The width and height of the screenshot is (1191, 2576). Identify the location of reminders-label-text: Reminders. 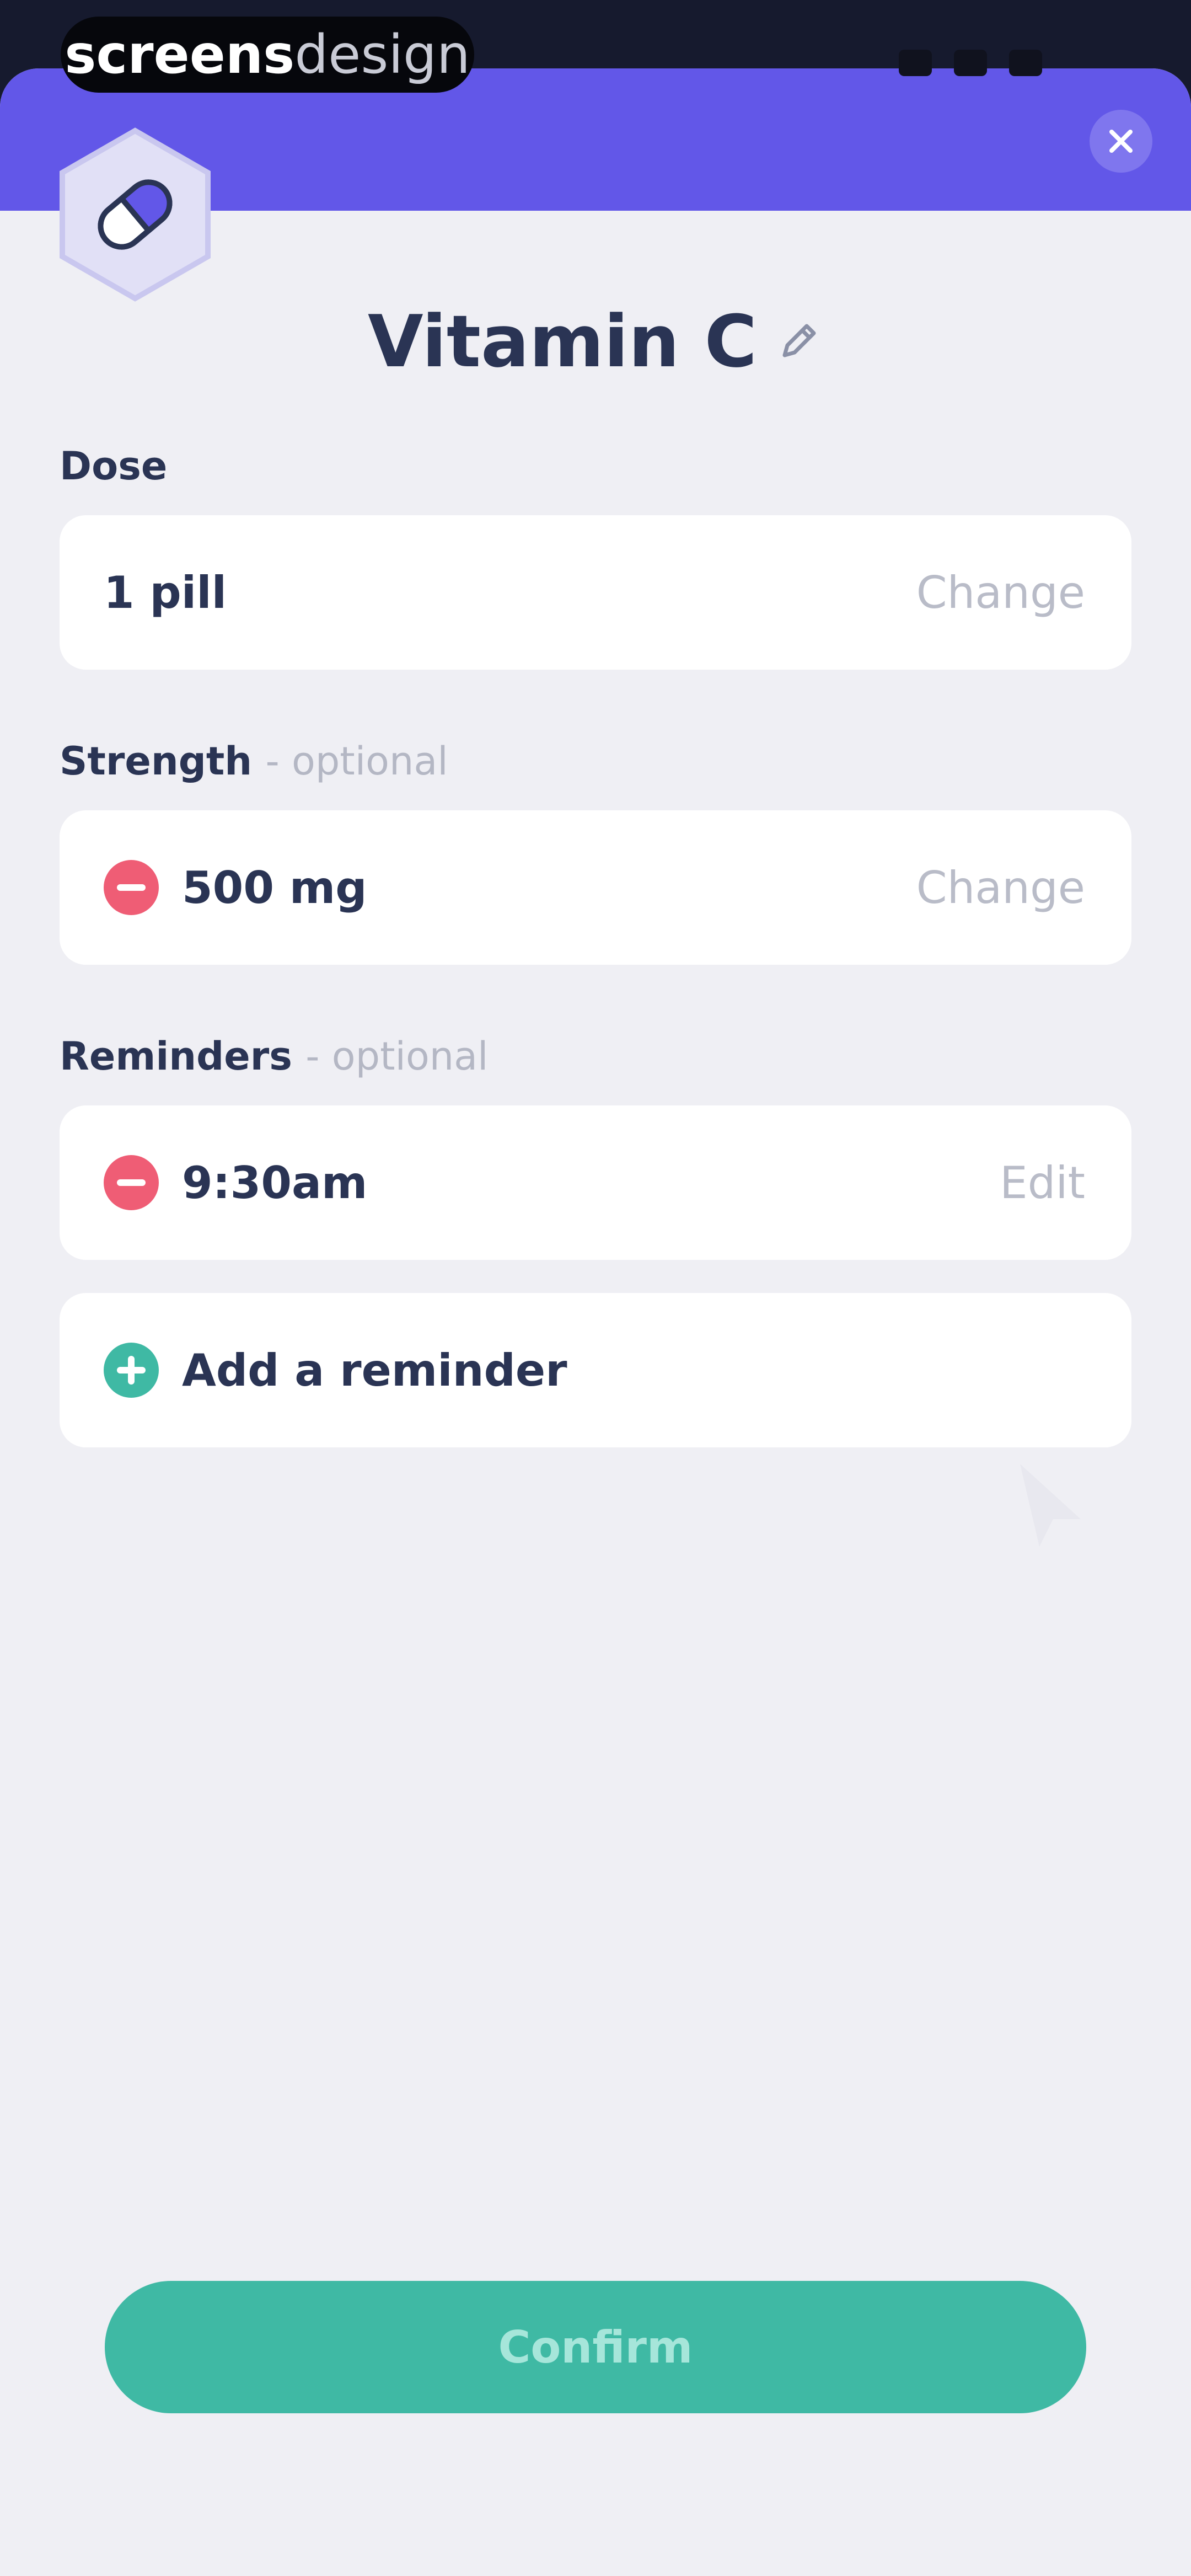
(176, 1056).